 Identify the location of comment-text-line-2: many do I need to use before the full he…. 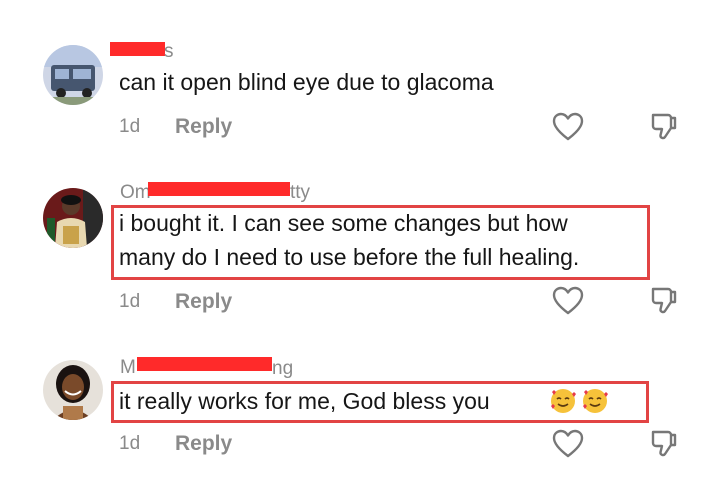
(349, 257).